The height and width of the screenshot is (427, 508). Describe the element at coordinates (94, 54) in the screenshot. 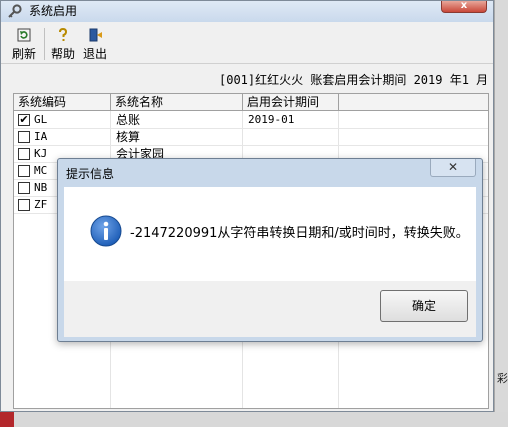

I see `exit-label: 退出` at that location.